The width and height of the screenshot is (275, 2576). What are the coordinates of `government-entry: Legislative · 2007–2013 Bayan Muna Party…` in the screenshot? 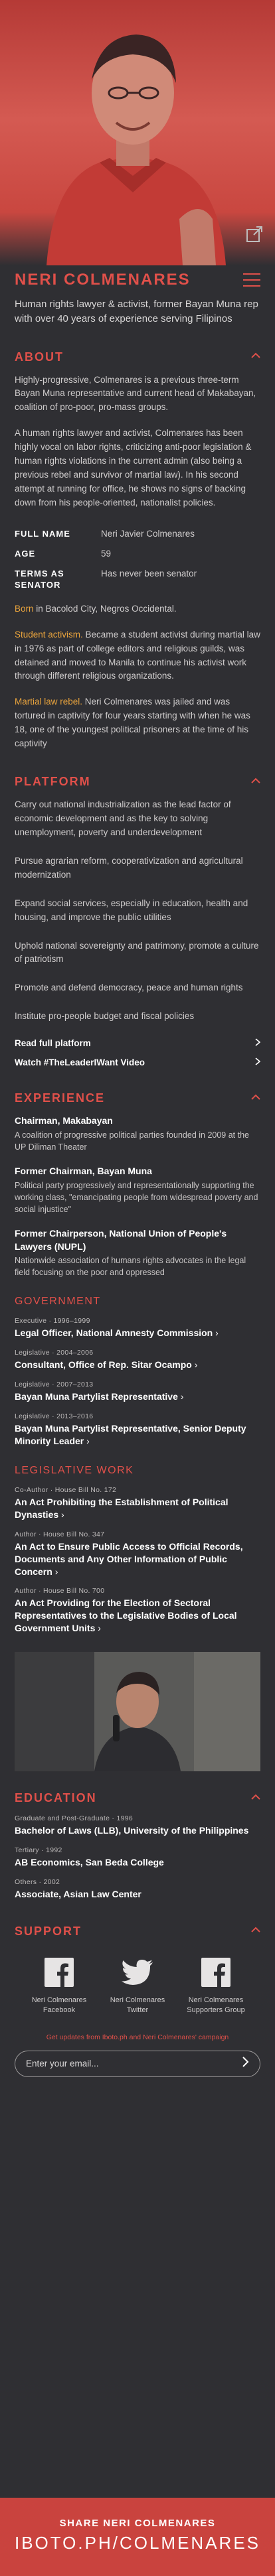 It's located at (137, 1392).